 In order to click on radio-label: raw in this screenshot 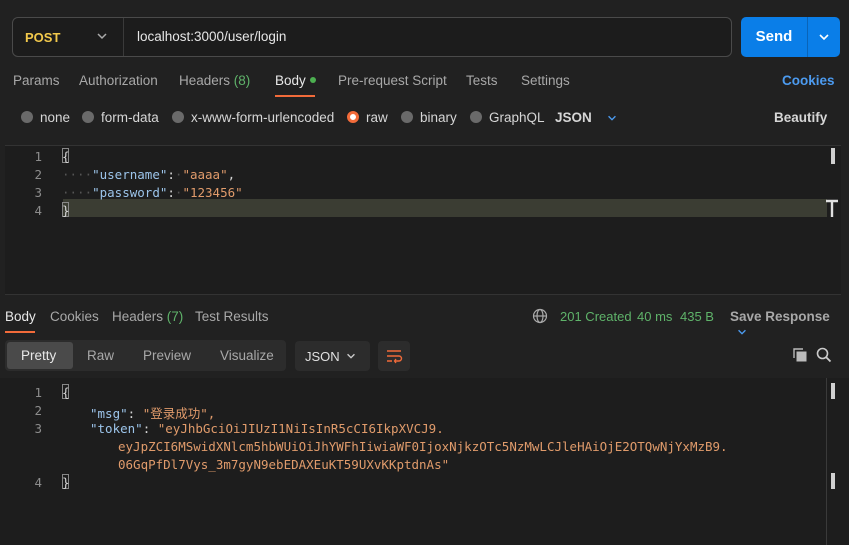, I will do `click(377, 117)`.